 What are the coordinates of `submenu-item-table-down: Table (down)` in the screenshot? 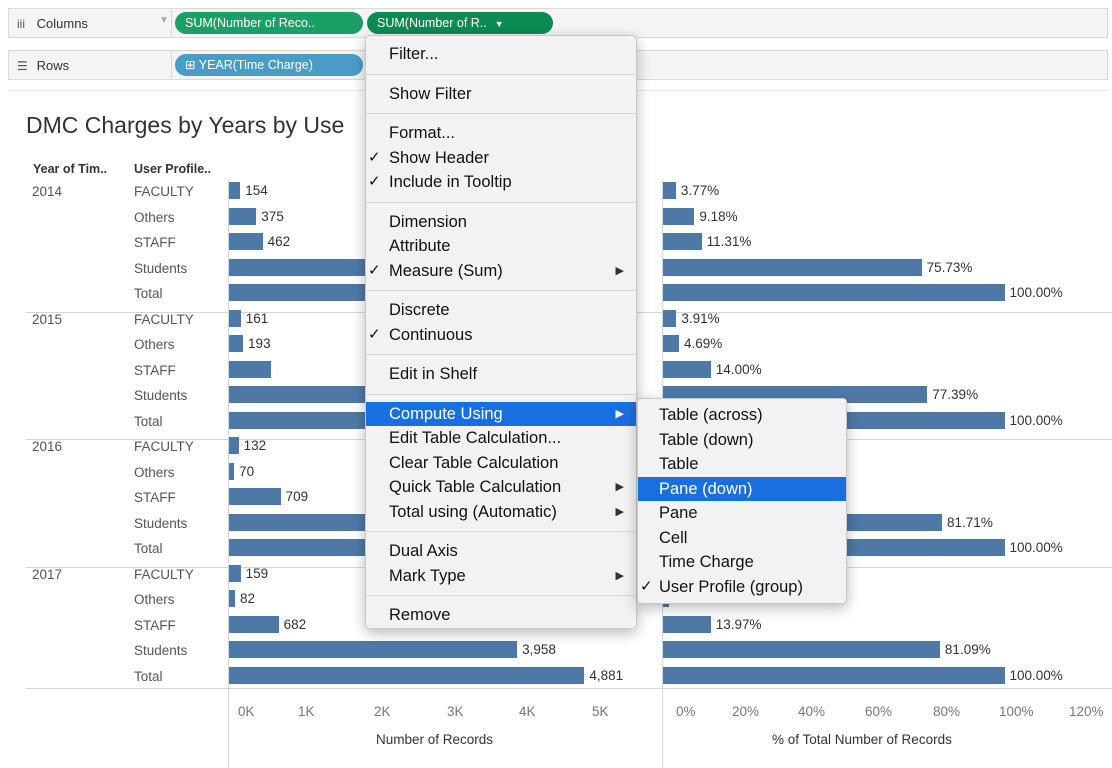 It's located at (742, 440).